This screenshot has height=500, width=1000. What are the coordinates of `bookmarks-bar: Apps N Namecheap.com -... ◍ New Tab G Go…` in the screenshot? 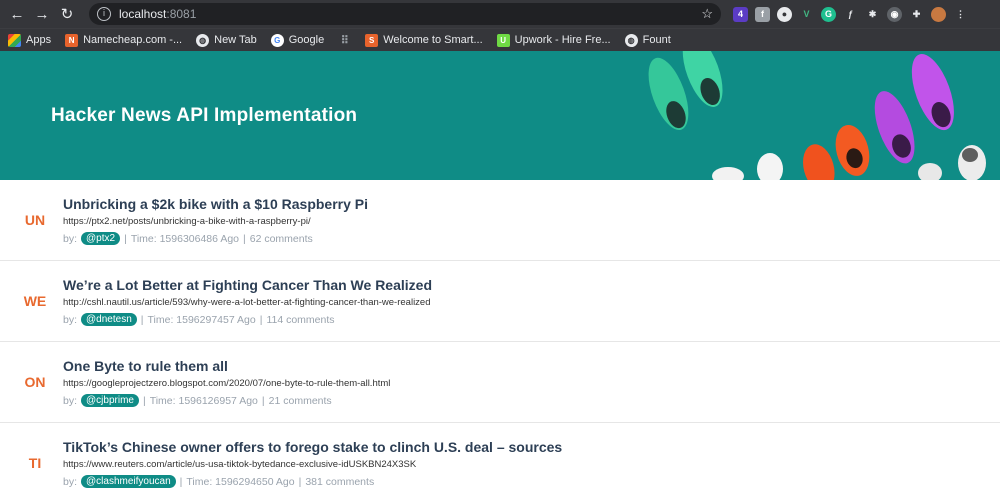 It's located at (500, 39).